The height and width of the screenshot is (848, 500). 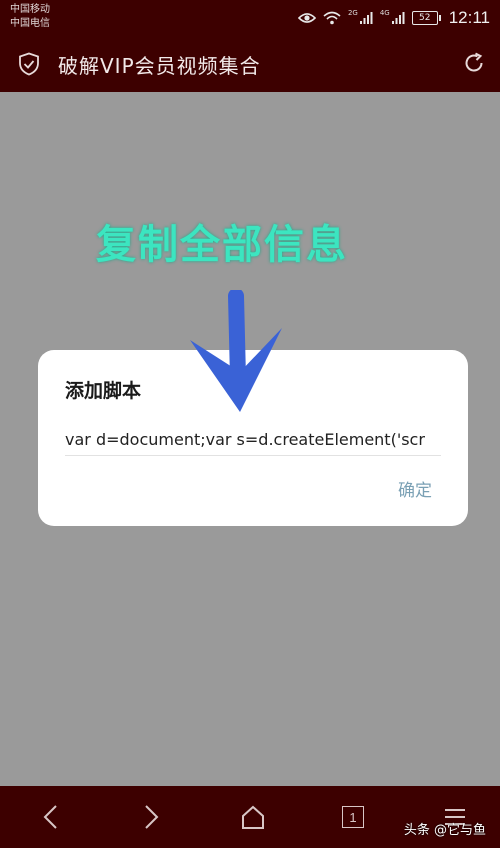 I want to click on battery-icon: 52, so click(x=426, y=18).